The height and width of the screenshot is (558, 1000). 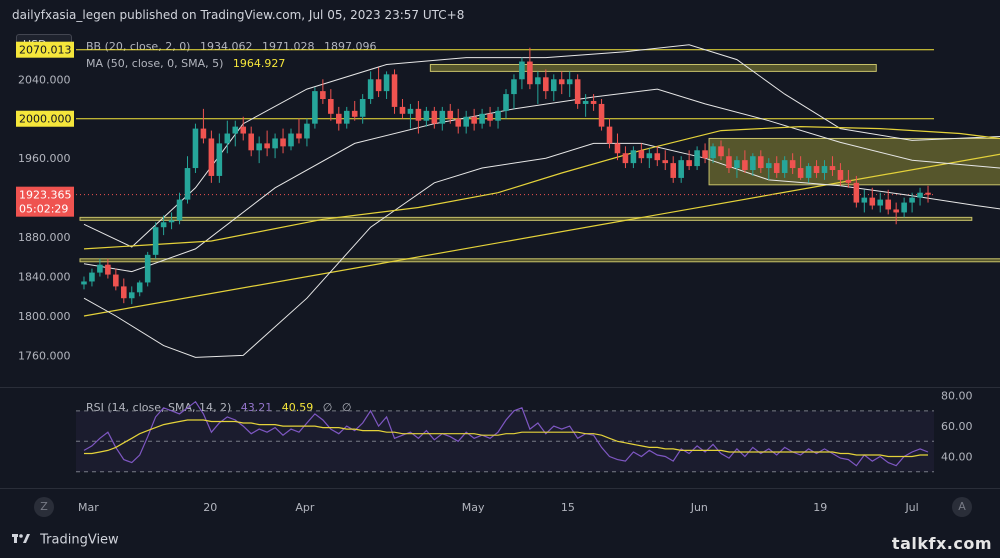 I want to click on x-tick-label: 20, so click(x=210, y=507).